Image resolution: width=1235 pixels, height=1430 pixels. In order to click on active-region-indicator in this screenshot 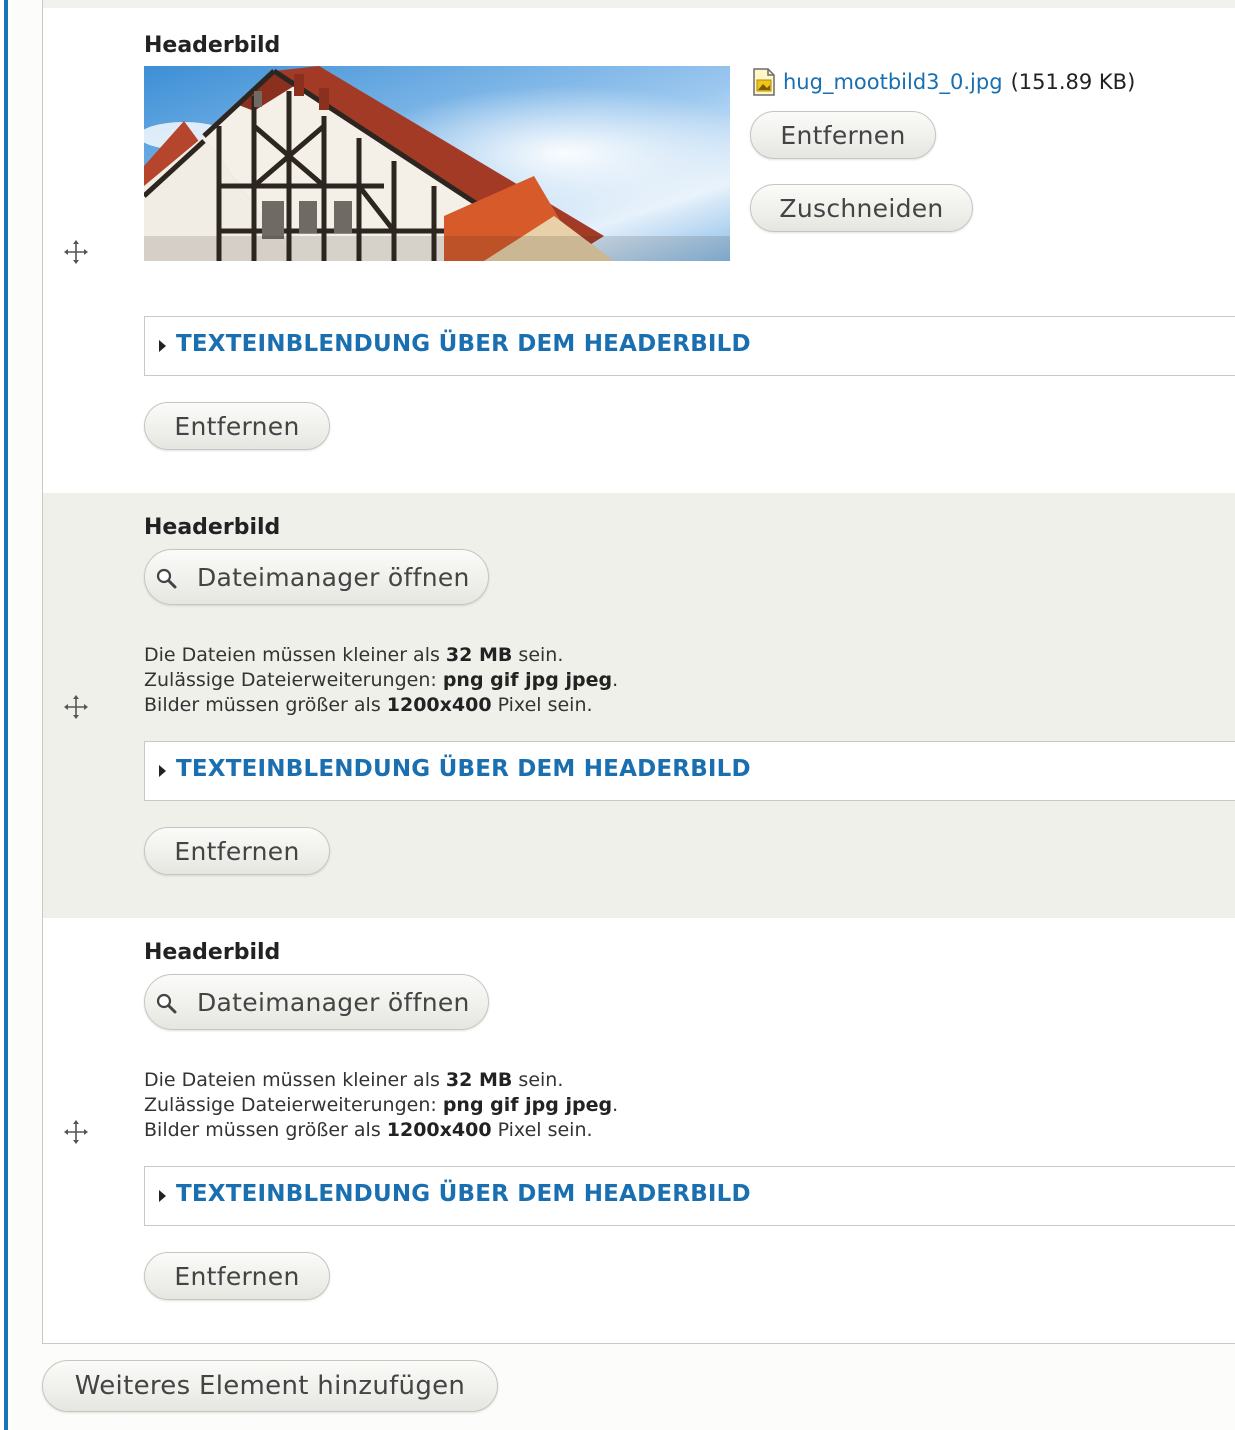, I will do `click(5, 715)`.